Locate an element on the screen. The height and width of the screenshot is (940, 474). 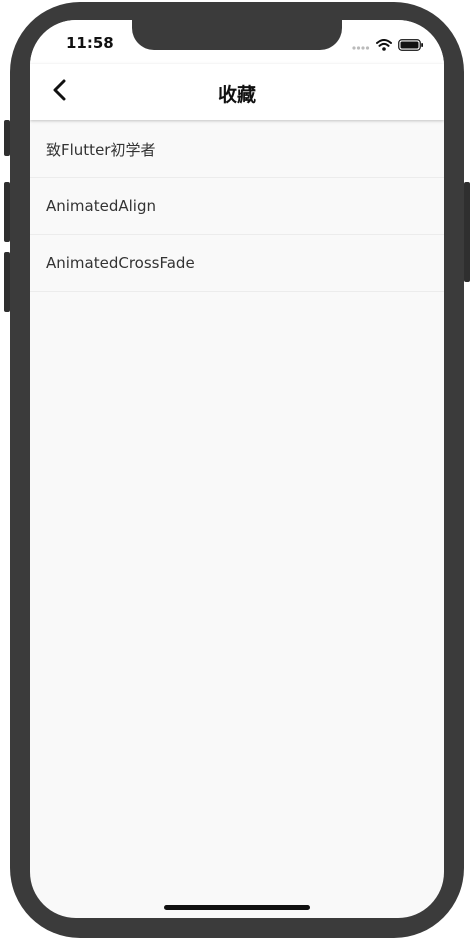
list-item: AnimatedAlign is located at coordinates (237, 206).